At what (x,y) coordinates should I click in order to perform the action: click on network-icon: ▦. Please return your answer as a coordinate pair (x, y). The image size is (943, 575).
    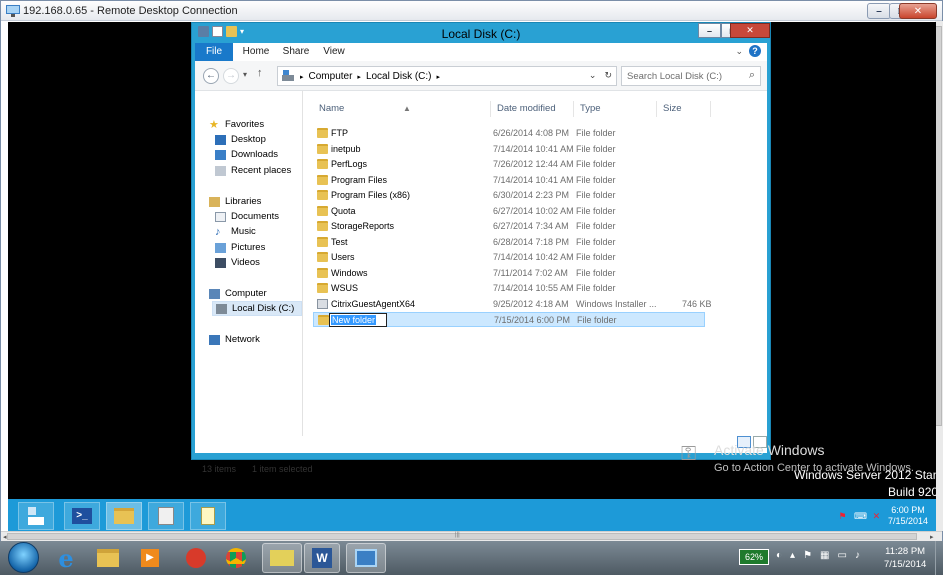
    Looking at the image, I should click on (824, 555).